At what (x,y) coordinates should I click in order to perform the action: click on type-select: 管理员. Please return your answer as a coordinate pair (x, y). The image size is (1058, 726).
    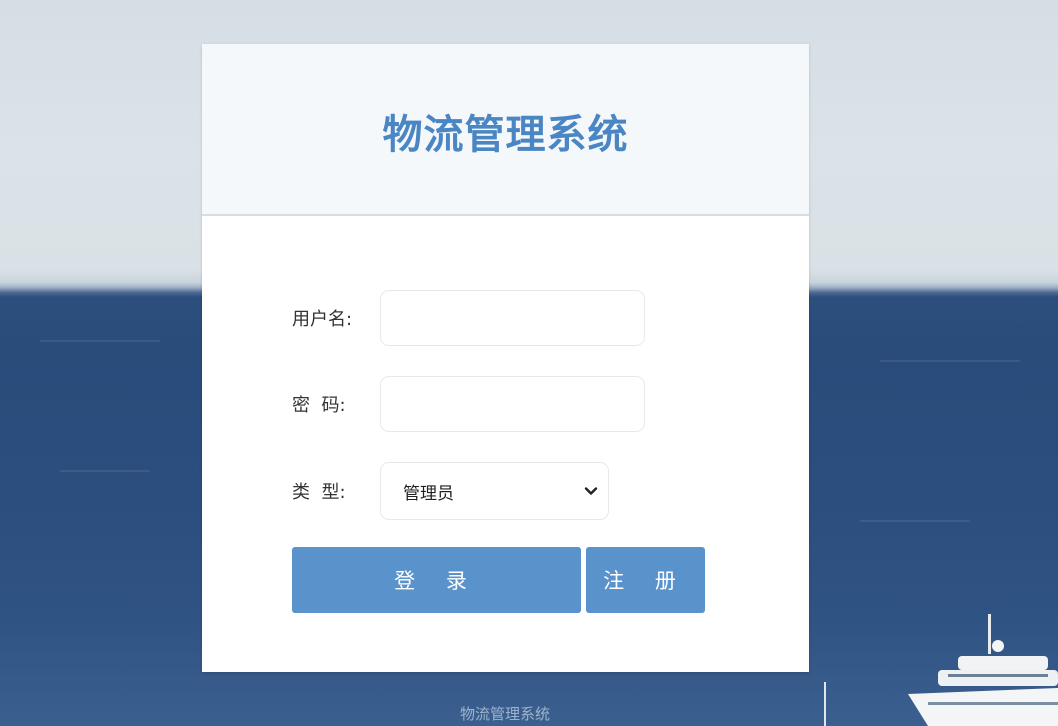
    Looking at the image, I should click on (494, 491).